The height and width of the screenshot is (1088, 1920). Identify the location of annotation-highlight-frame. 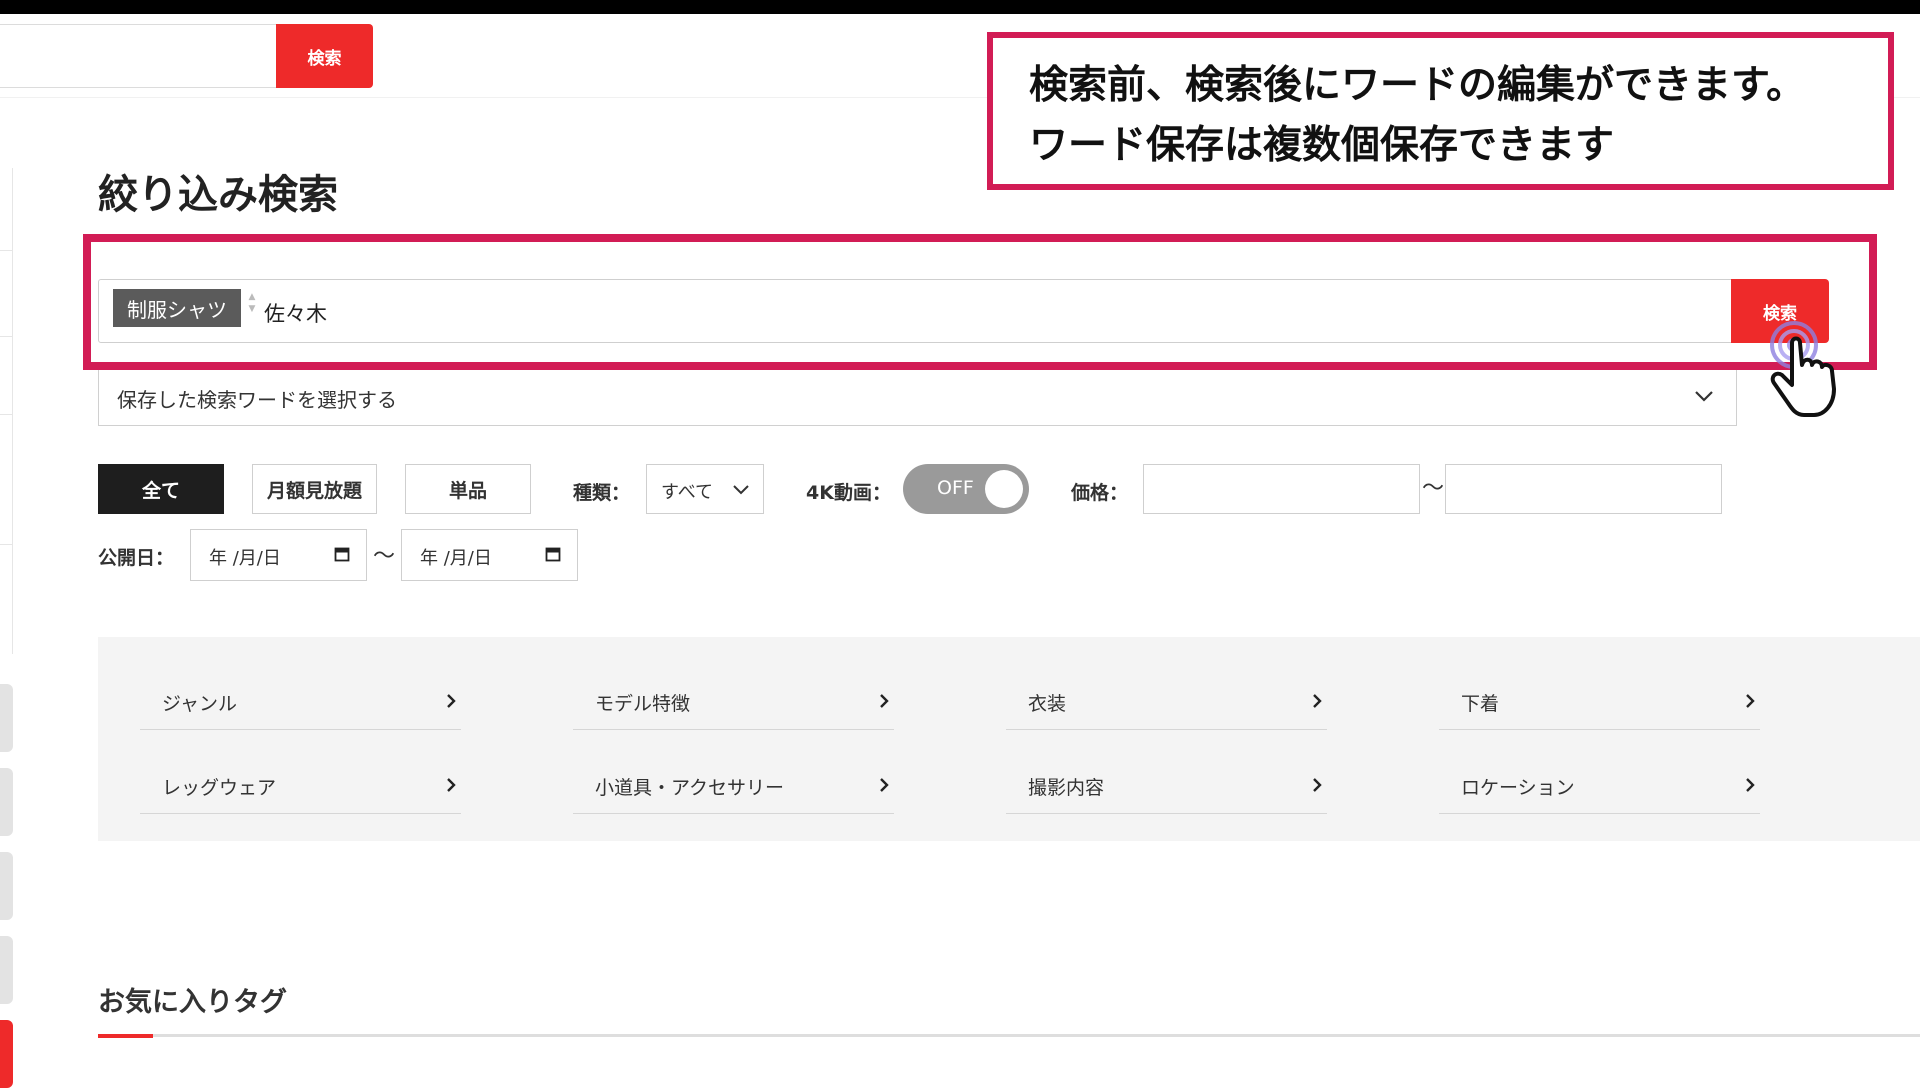
(980, 302).